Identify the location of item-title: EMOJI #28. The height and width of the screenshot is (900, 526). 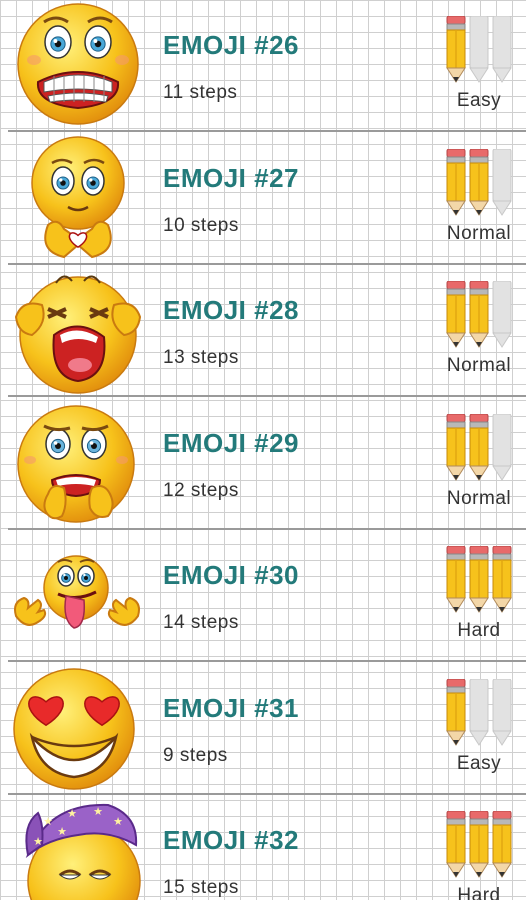
(231, 310).